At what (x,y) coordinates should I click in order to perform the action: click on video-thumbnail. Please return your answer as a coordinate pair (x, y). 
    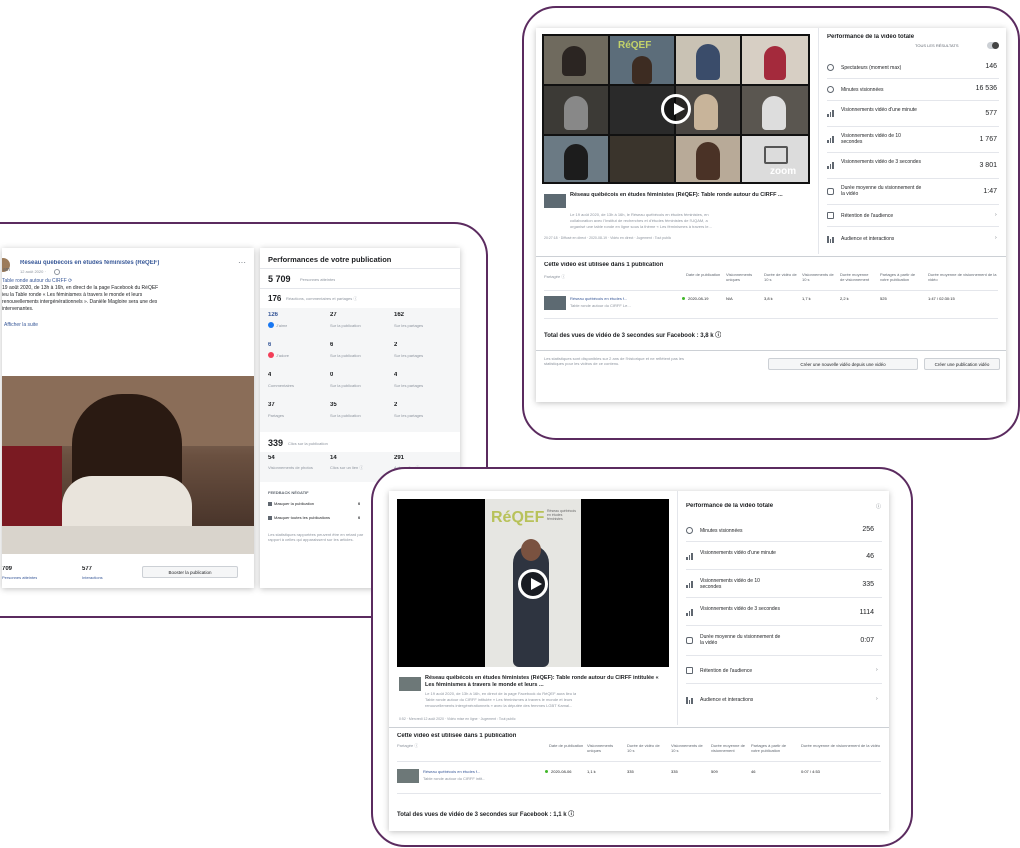
    Looking at the image, I should click on (555, 201).